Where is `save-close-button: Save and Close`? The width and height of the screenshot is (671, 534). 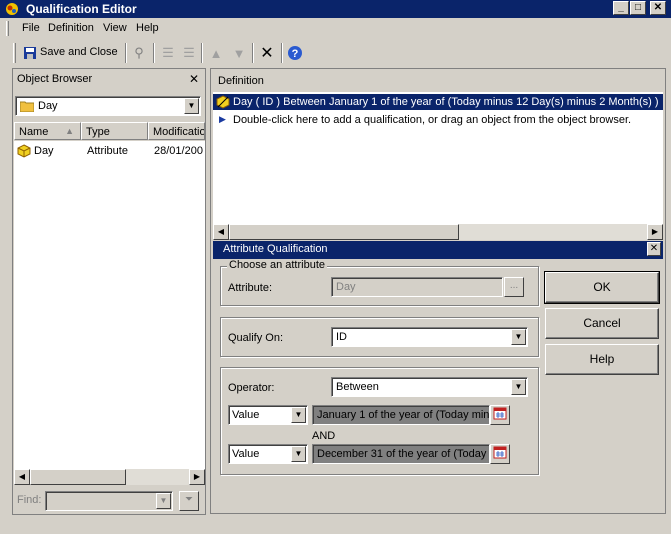
save-close-button: Save and Close is located at coordinates (79, 52).